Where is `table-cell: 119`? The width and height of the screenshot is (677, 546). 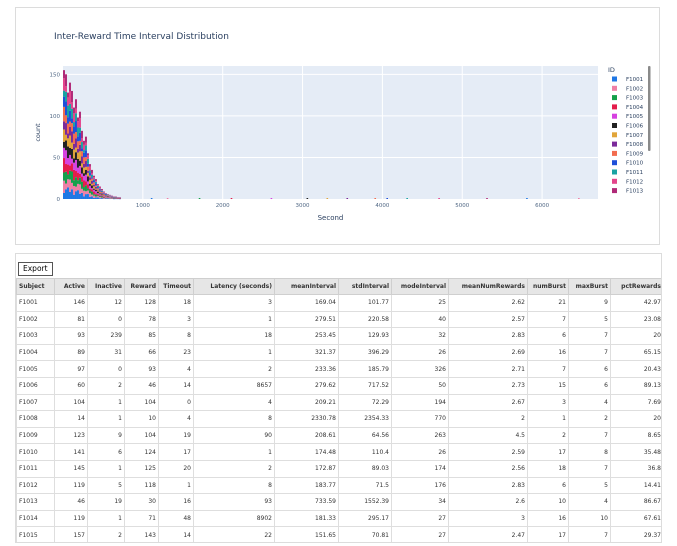 table-cell: 119 is located at coordinates (71, 518).